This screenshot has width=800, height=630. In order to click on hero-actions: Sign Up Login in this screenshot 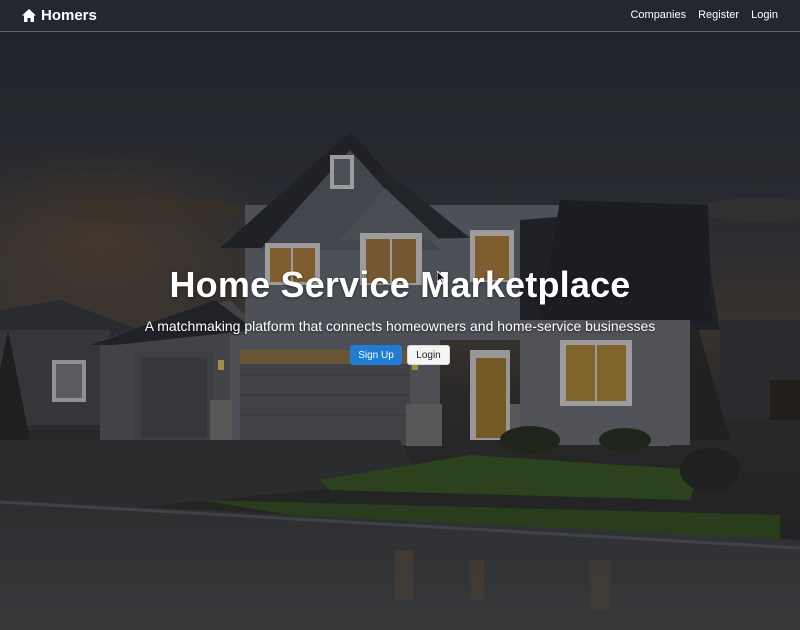, I will do `click(400, 355)`.